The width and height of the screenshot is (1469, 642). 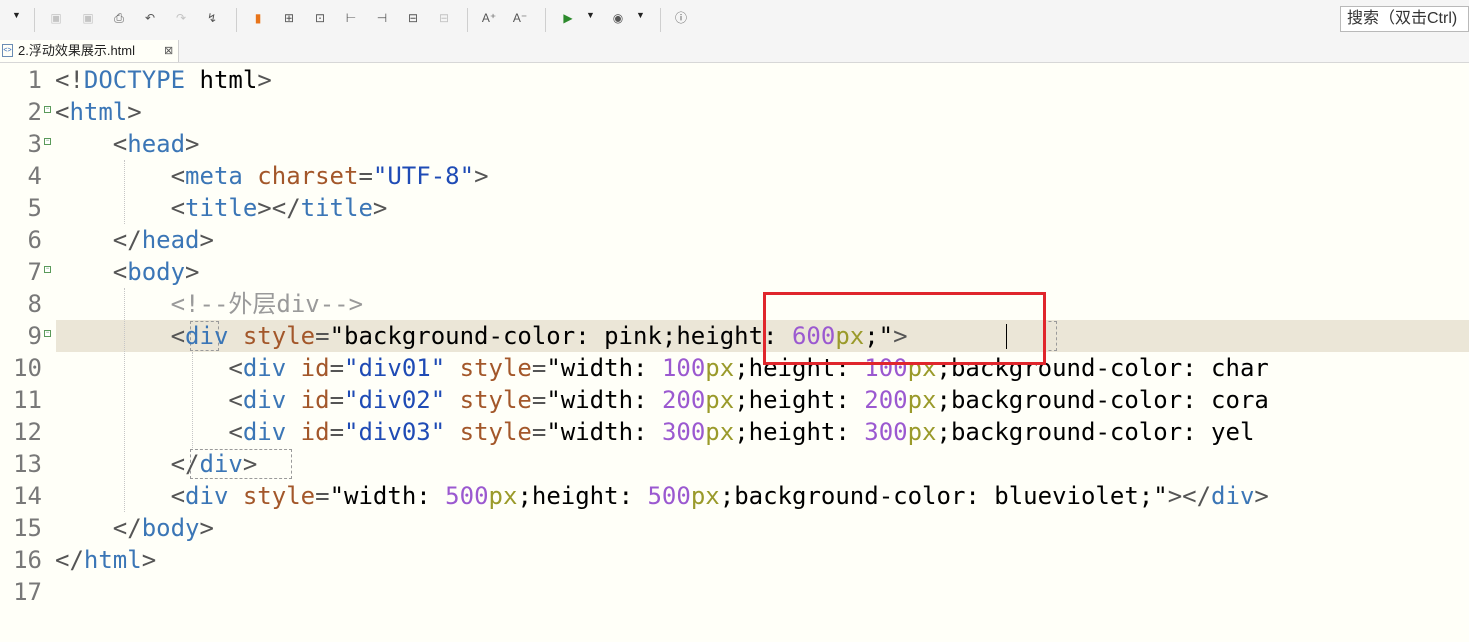 I want to click on export-icon: ⊡, so click(x=320, y=18).